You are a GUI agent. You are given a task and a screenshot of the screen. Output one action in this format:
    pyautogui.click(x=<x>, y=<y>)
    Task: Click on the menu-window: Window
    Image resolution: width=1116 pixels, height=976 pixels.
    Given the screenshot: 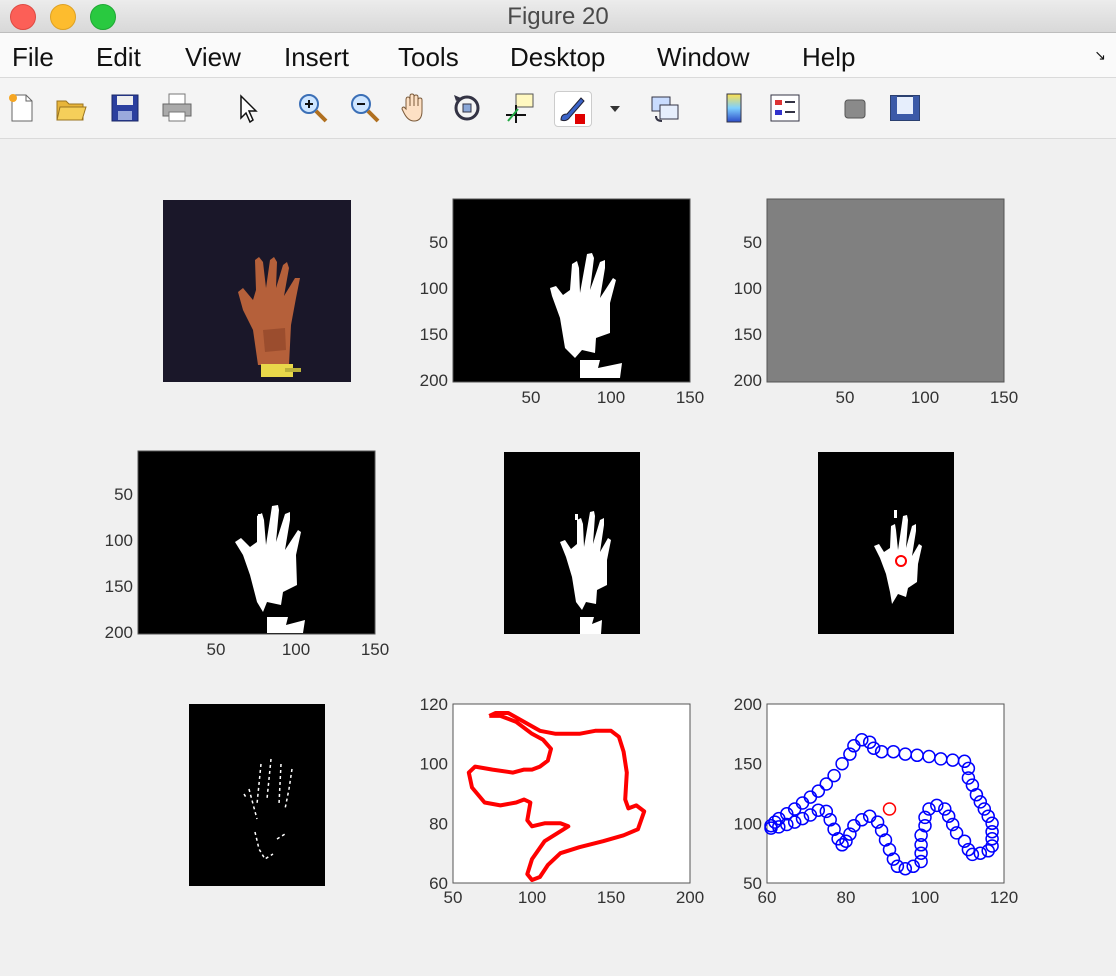 What is the action you would take?
    pyautogui.click(x=703, y=57)
    